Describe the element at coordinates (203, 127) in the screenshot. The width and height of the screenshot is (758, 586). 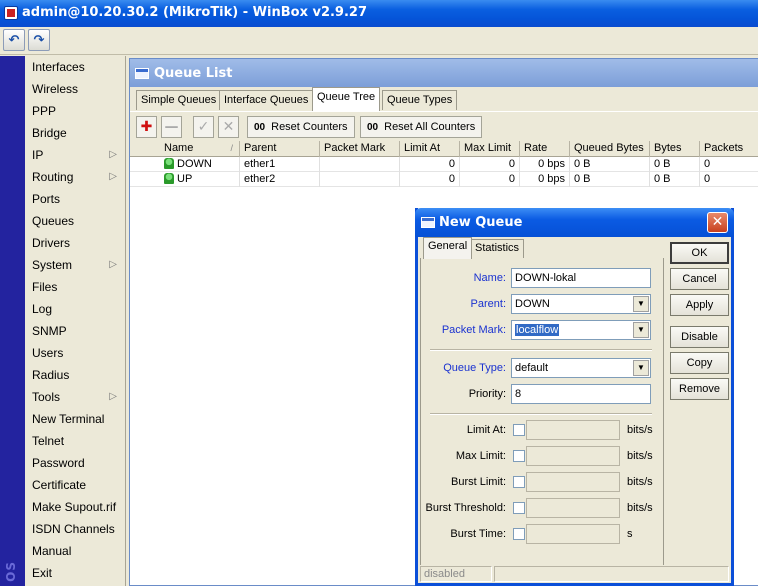
I see `enable-check-icon: ✓` at that location.